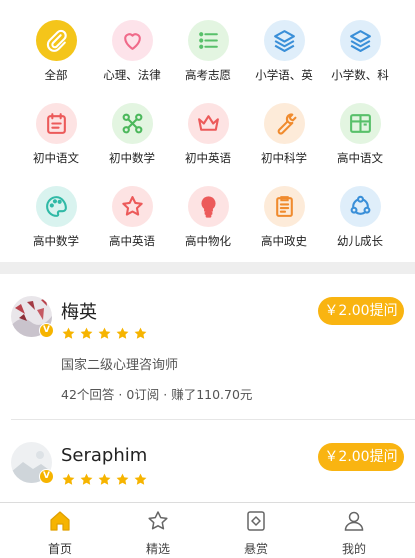  What do you see at coordinates (284, 206) in the screenshot?
I see `clipboard-icon` at bounding box center [284, 206].